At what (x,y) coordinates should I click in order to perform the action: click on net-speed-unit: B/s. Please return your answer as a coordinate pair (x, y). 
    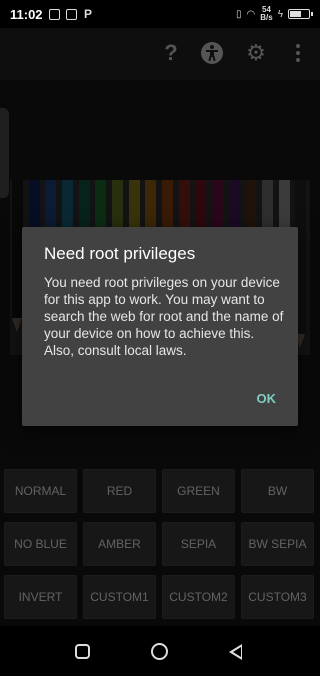
    Looking at the image, I should click on (266, 17).